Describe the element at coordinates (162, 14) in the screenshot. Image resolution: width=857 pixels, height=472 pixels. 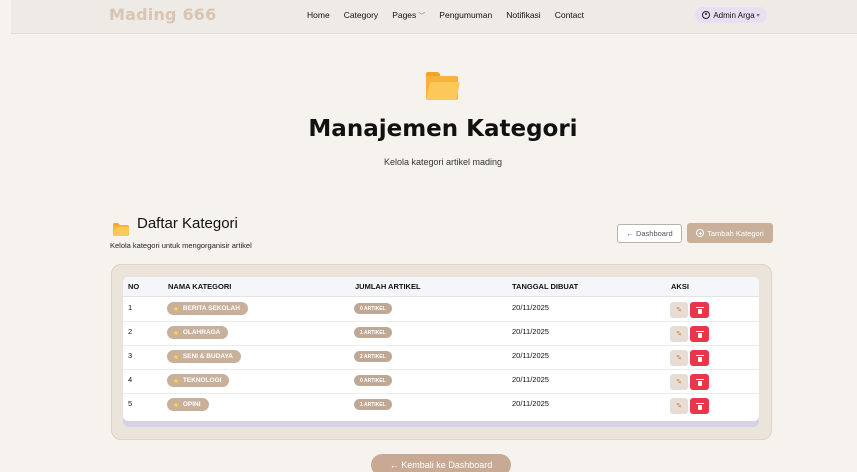
I see `brand-logo: Mading 666` at that location.